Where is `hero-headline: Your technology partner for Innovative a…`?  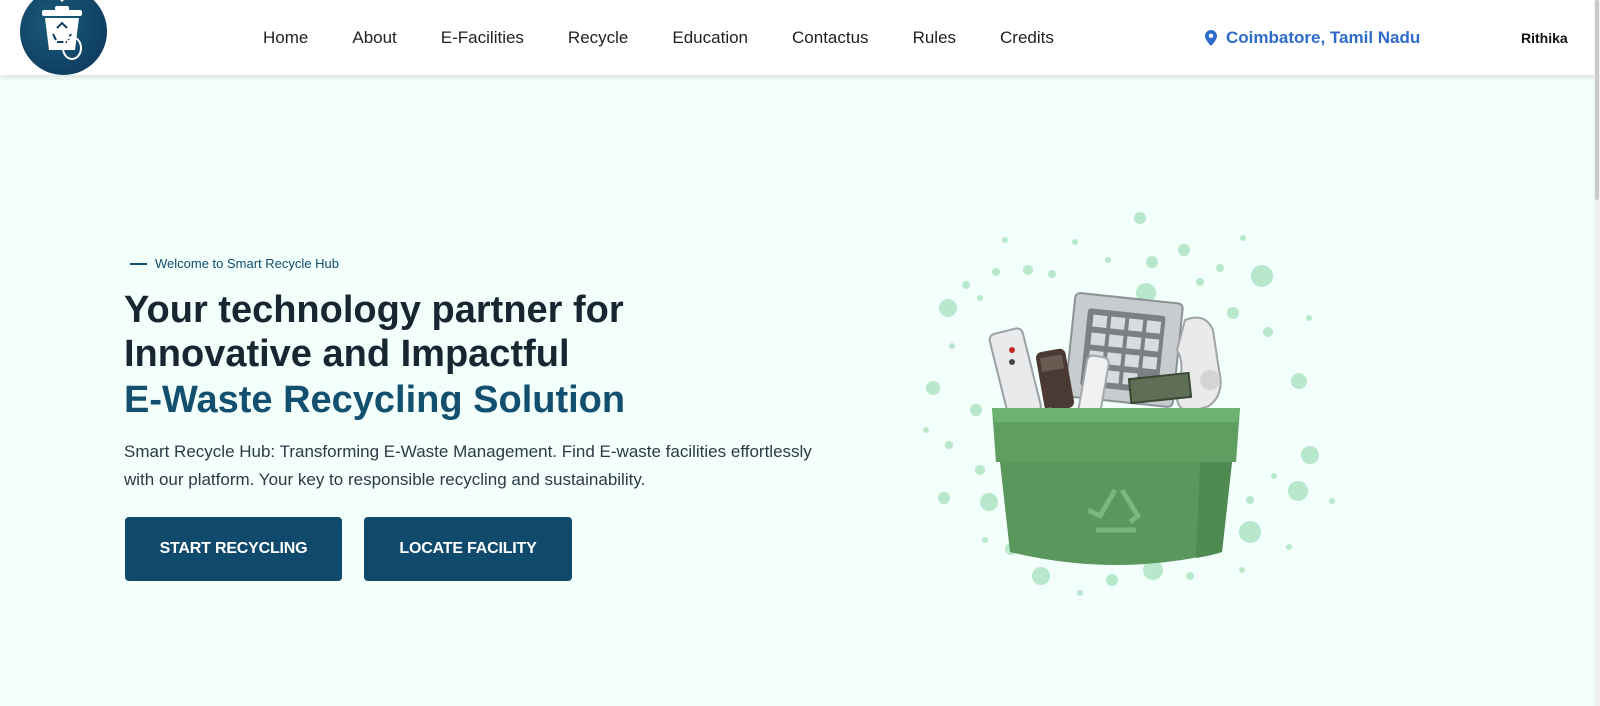 hero-headline: Your technology partner for Innovative a… is located at coordinates (474, 332).